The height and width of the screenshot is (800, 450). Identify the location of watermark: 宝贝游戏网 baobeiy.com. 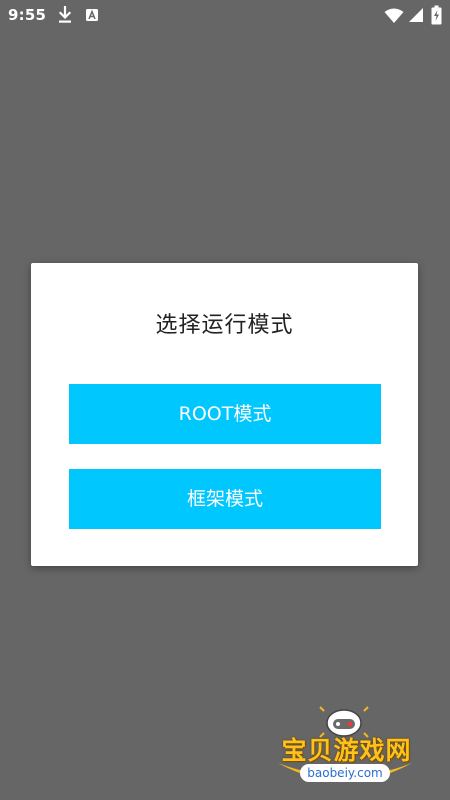
(345, 750).